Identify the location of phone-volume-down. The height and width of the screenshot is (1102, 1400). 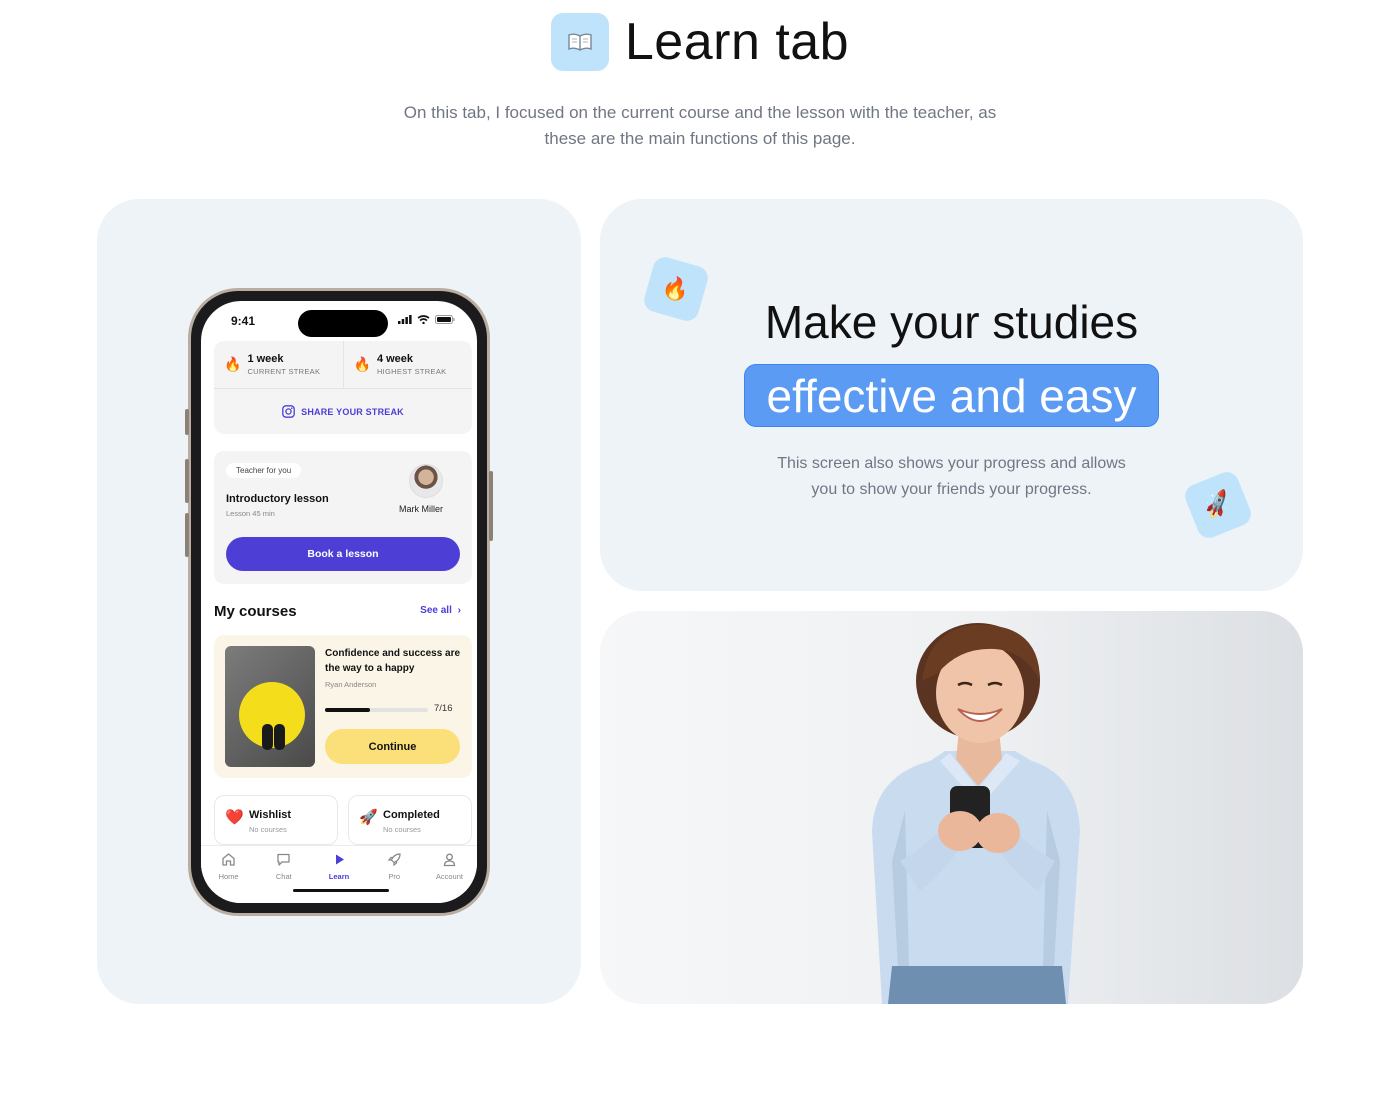
(187, 535).